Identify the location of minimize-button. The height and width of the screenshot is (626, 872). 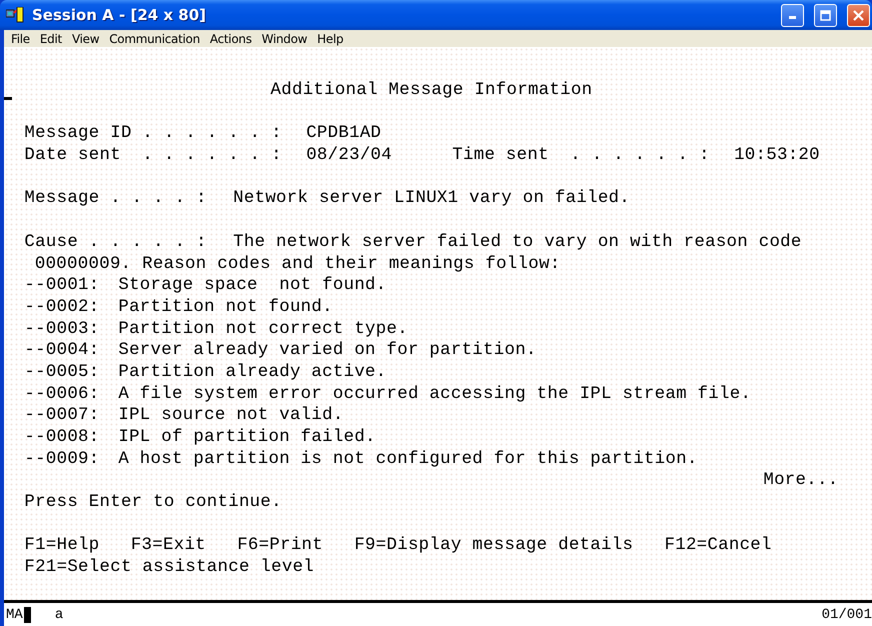
(792, 15).